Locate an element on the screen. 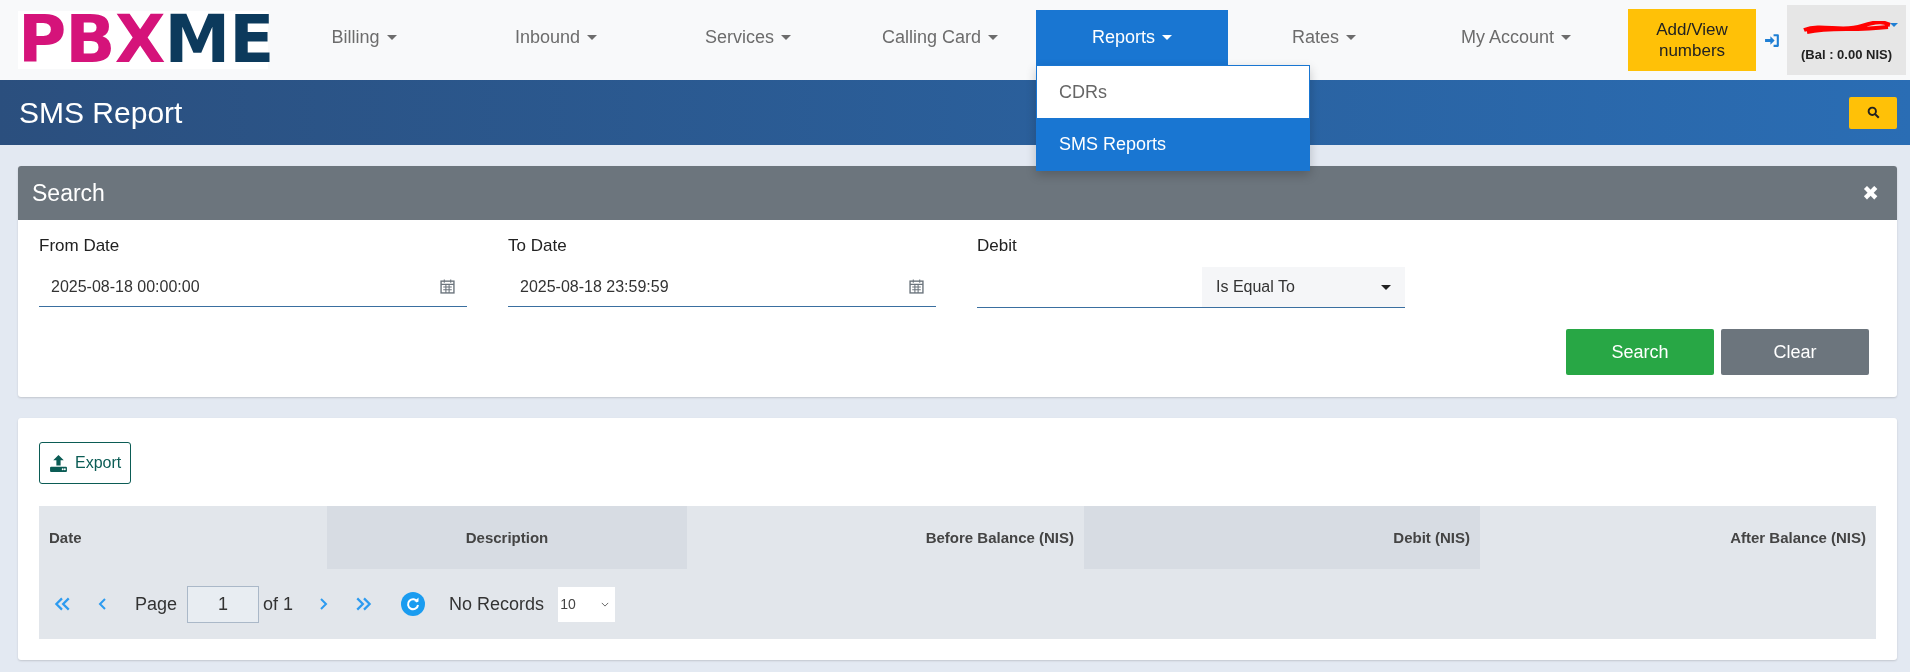  date-input-field: 2025-08-18 00:00:00 is located at coordinates (253, 287).